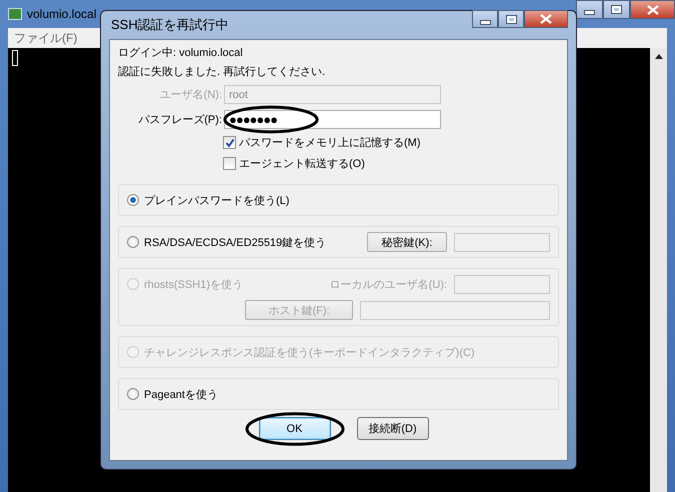  Describe the element at coordinates (180, 120) in the screenshot. I see `field-label: パスフレーズ(P):` at that location.